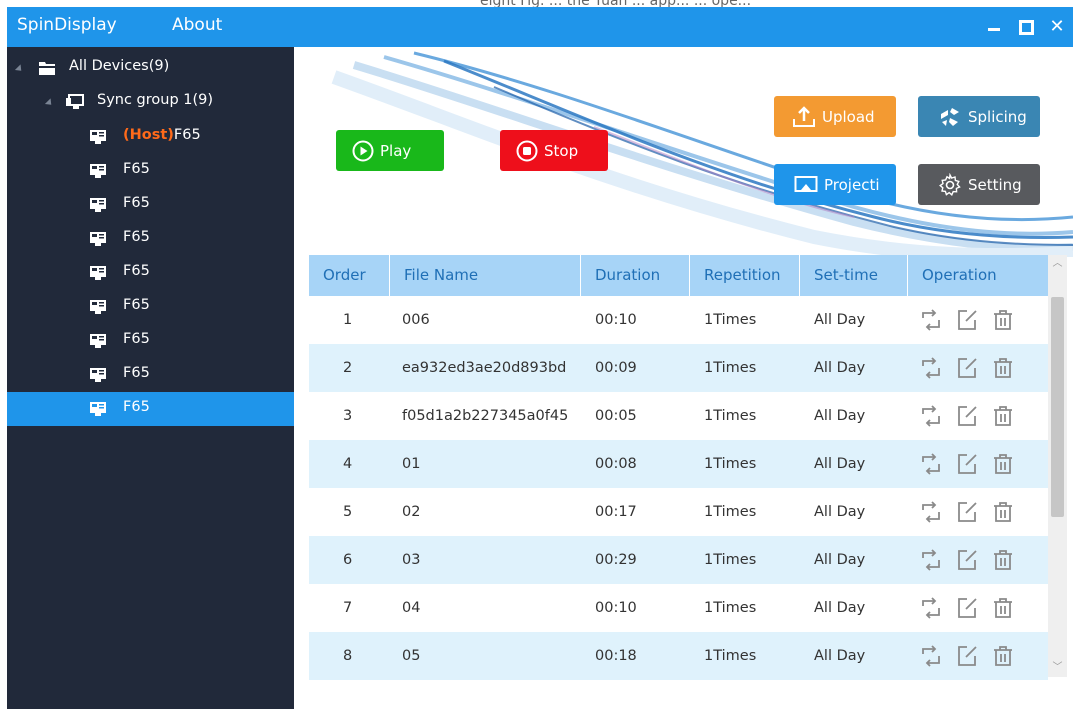 This screenshot has width=1073, height=709. I want to click on scroll-up-arrow-icon: ︿, so click(1057, 264).